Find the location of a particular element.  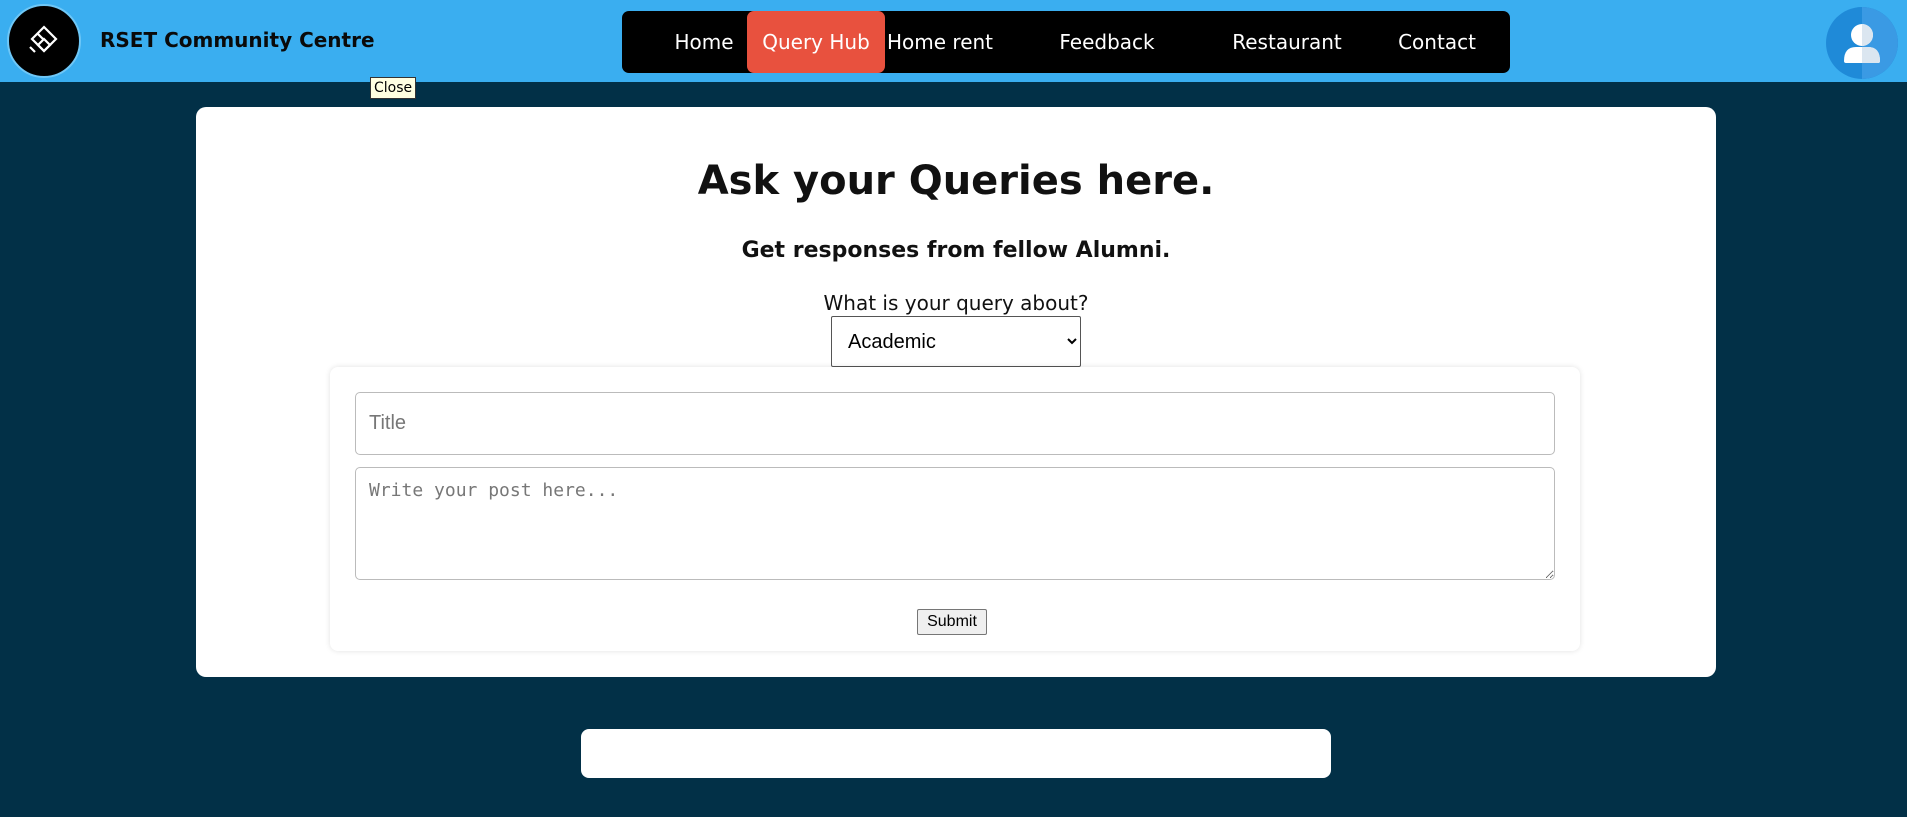

nav-item-feedback: Feedback is located at coordinates (1107, 42).